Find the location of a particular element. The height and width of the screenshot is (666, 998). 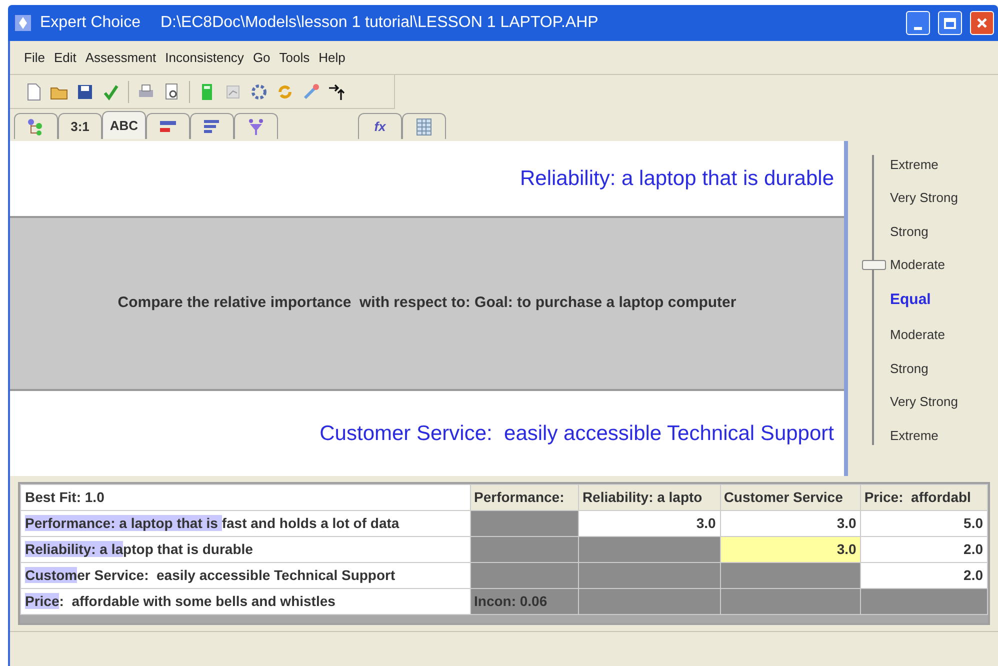

column-header: Performance: is located at coordinates (524, 497).